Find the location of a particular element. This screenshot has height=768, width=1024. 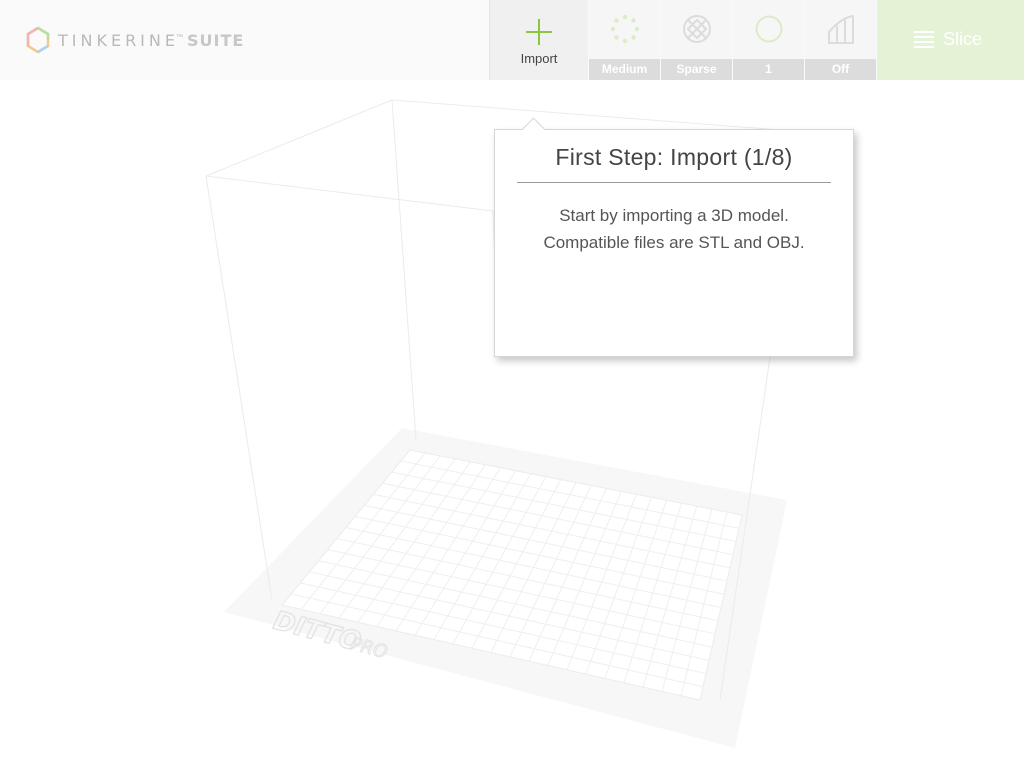

brand-trademark: ™ is located at coordinates (179, 37).